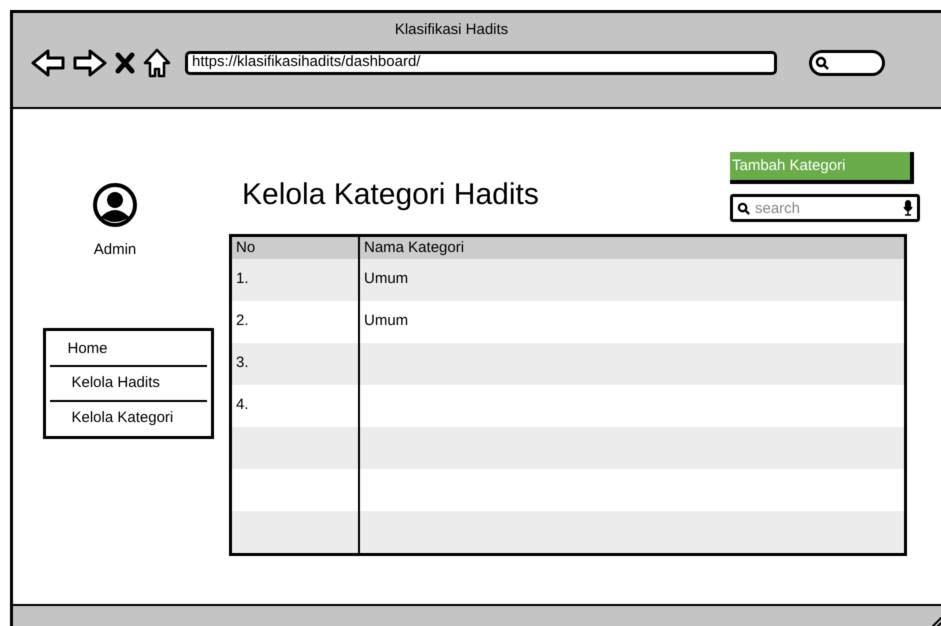 The width and height of the screenshot is (941, 626). What do you see at coordinates (481, 62) in the screenshot?
I see `url-field: https://klasifikasihadits/dashboard/` at bounding box center [481, 62].